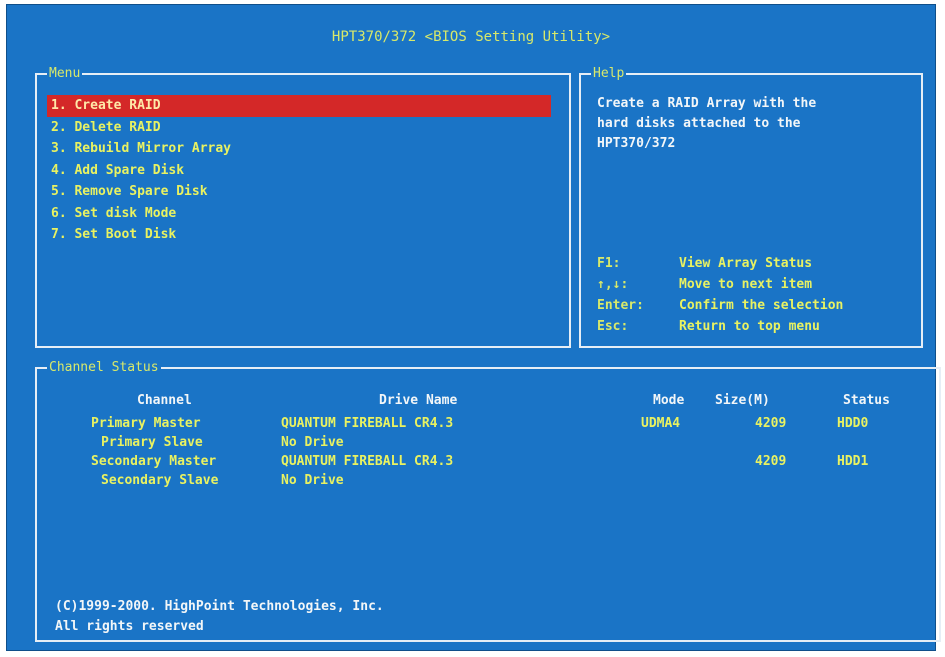 The height and width of the screenshot is (657, 945). I want to click on table-row: Secondary Slave No Drive, so click(488, 481).